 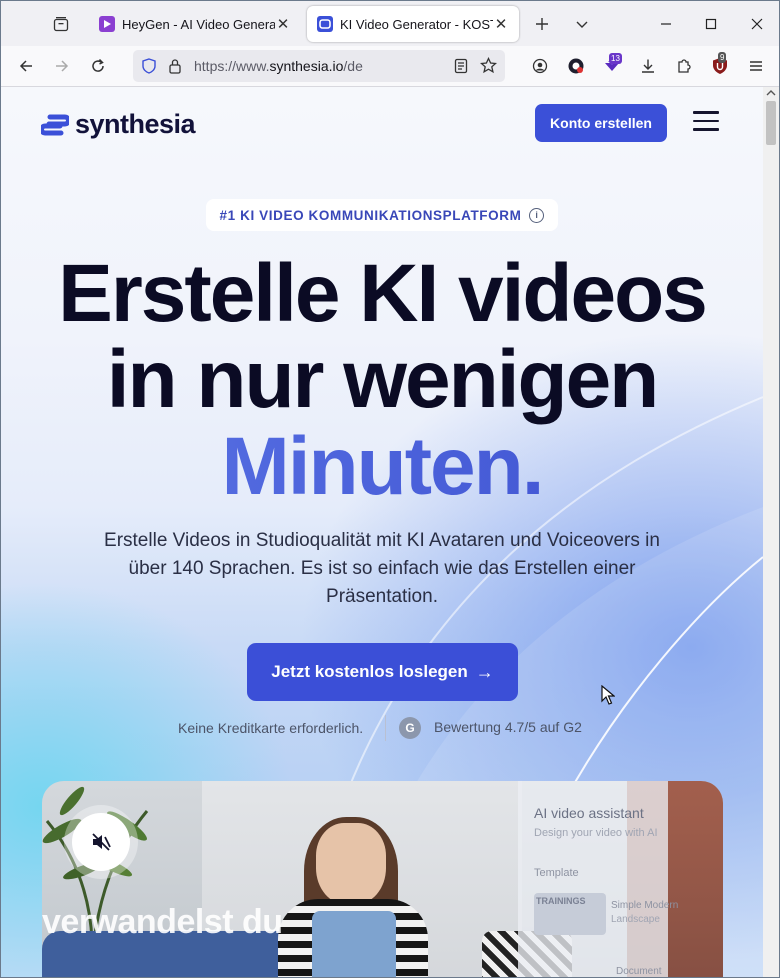 I want to click on arrow-right-icon: →, so click(x=484, y=671).